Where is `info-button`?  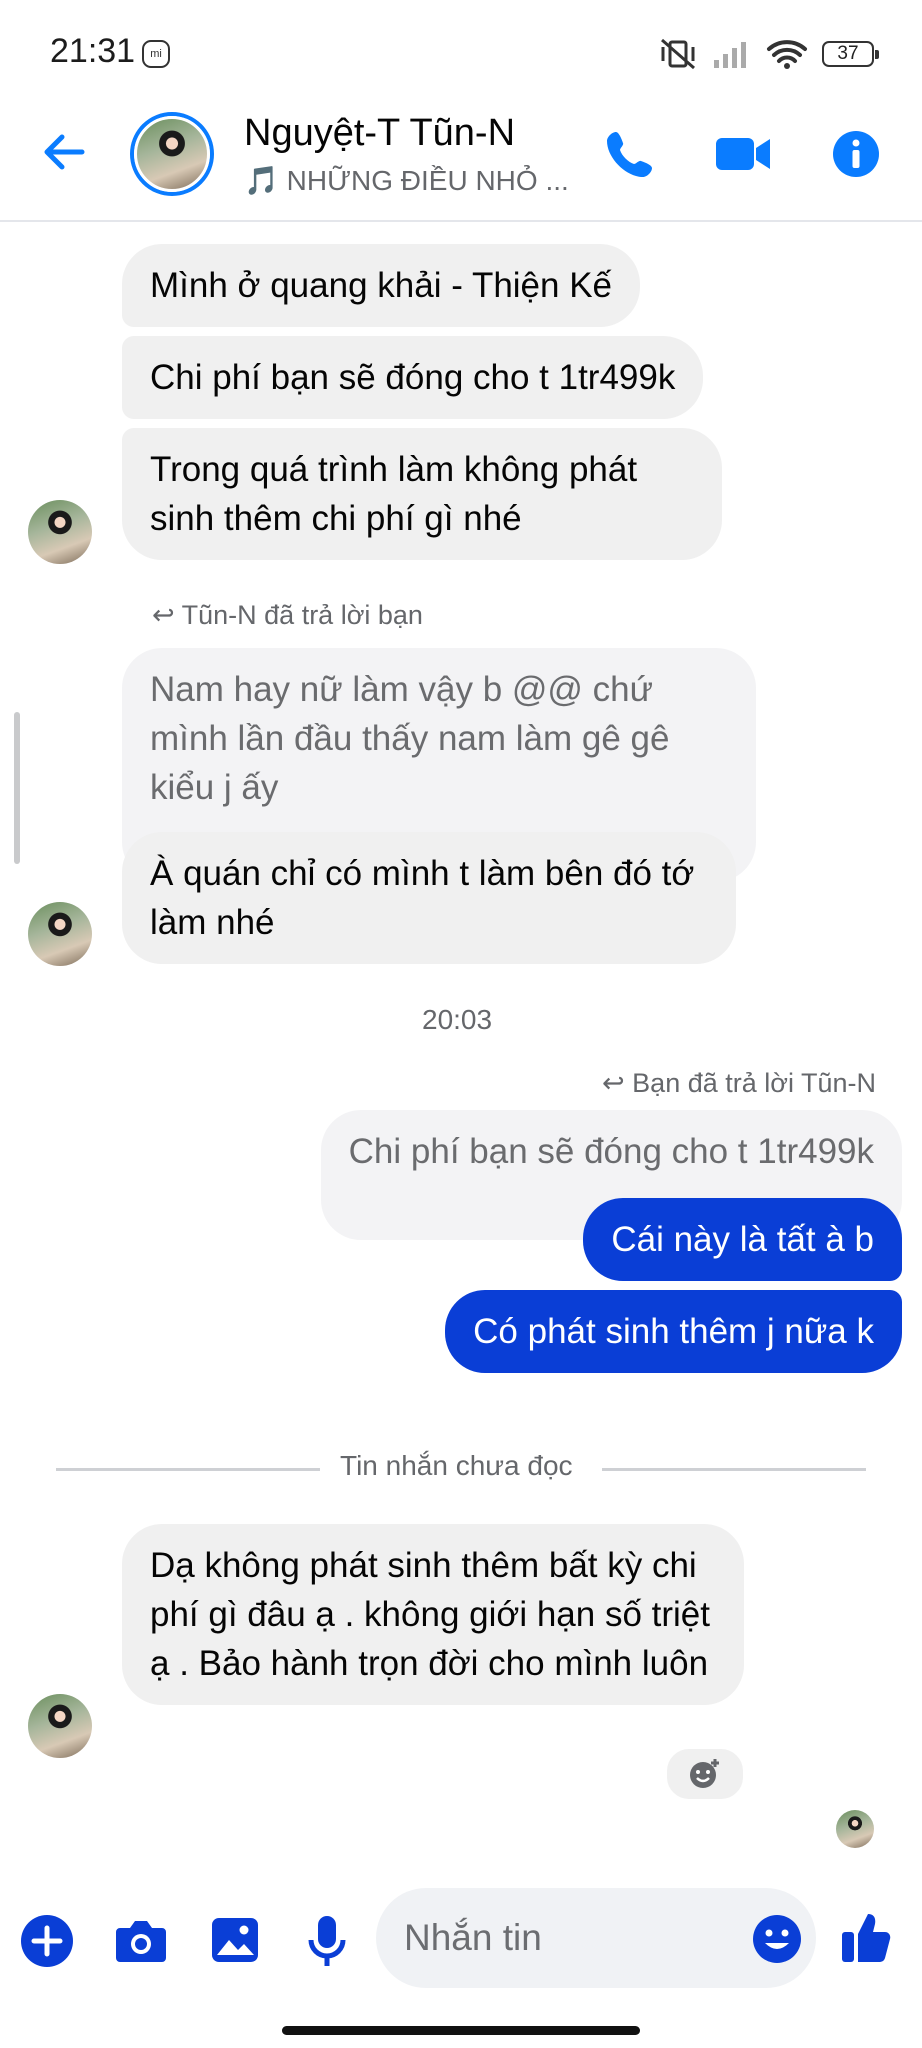
info-button is located at coordinates (856, 154).